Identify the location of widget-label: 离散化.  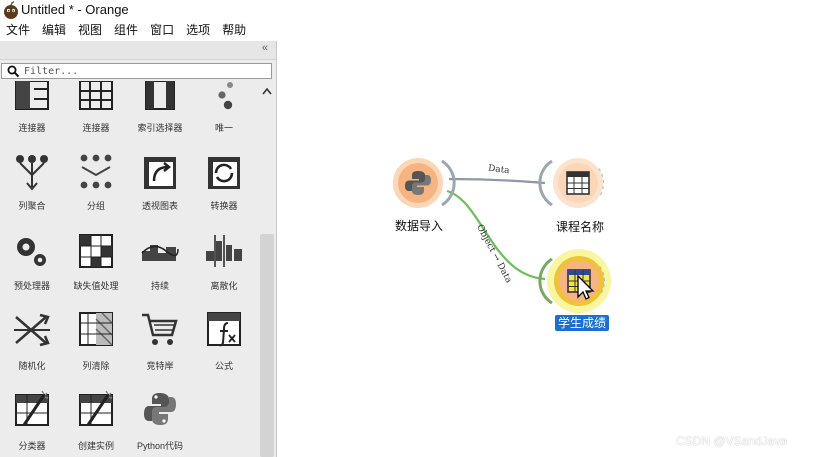
(224, 286).